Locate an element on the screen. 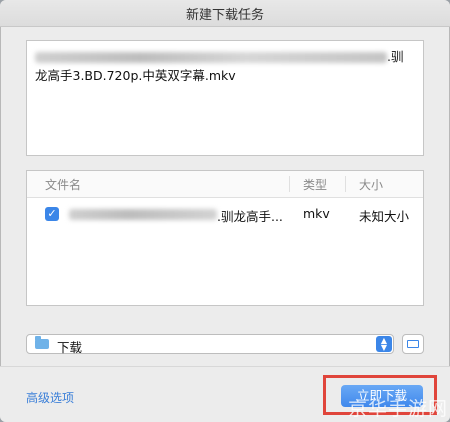 The image size is (450, 422). browse-folder-button is located at coordinates (413, 344).